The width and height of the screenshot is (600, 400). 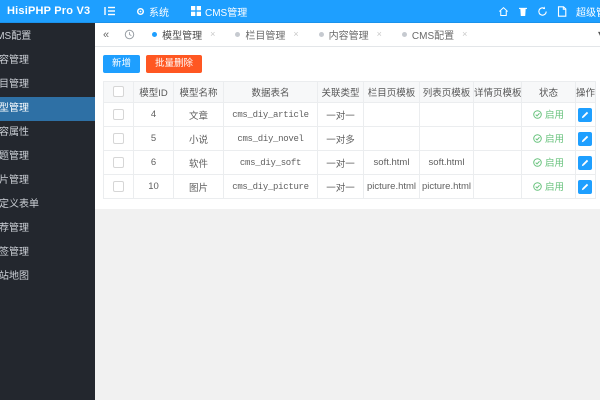 I want to click on column-header: 操作, so click(x=585, y=92).